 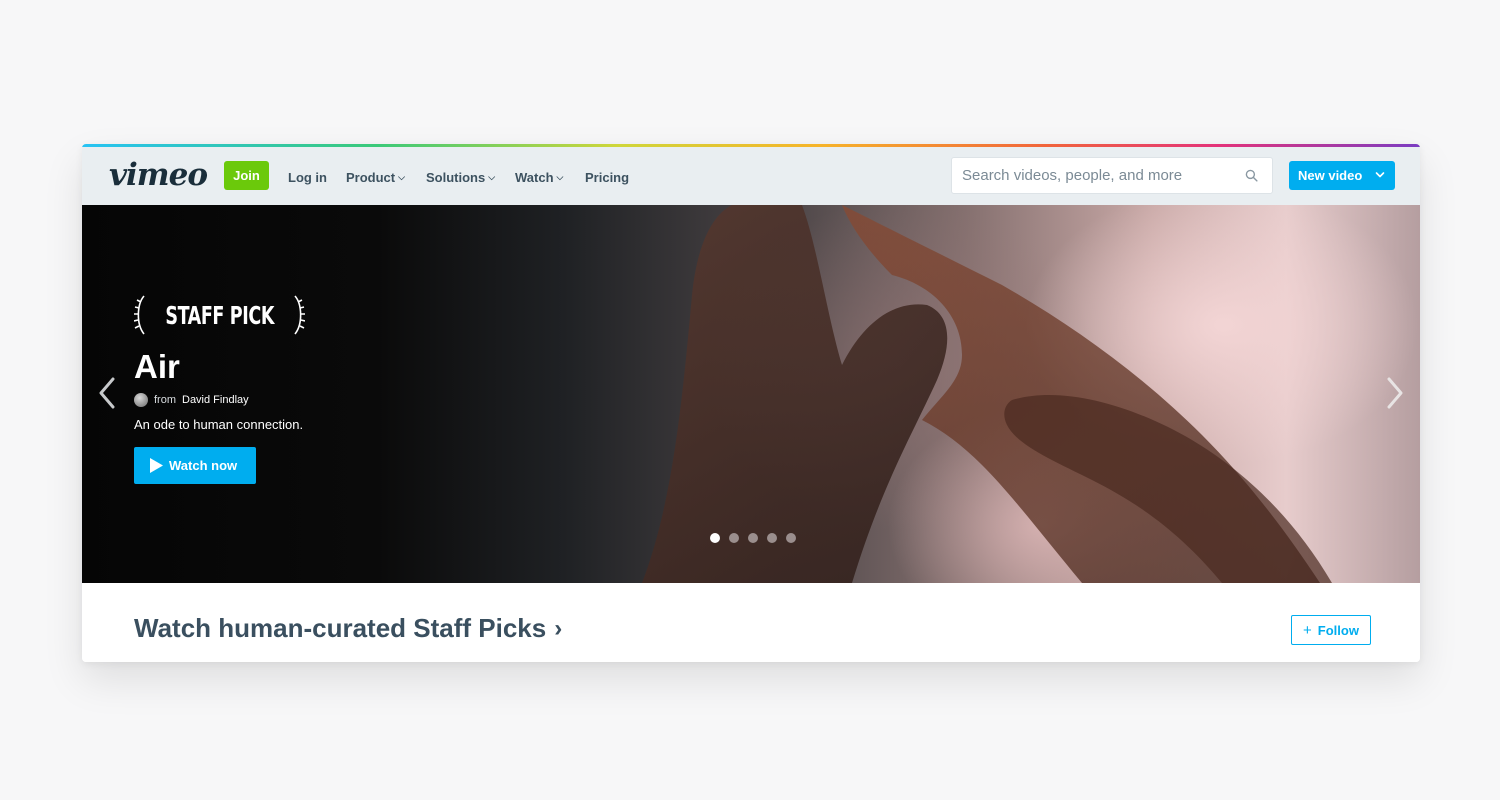 I want to click on byline-prefix: from, so click(x=165, y=400).